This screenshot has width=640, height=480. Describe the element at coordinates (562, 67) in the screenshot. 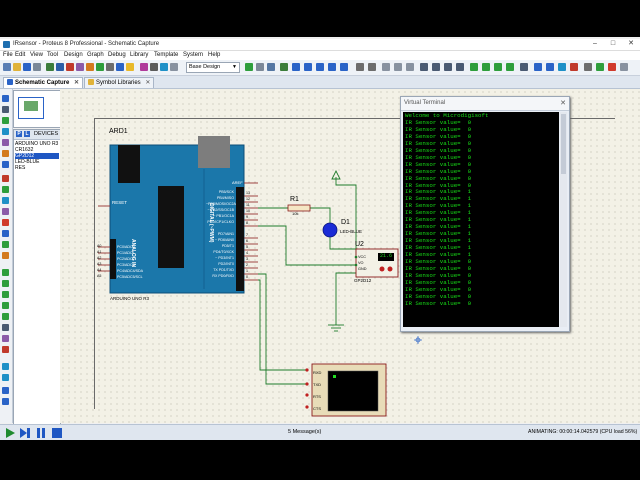

I see `new-sheet-icon` at that location.